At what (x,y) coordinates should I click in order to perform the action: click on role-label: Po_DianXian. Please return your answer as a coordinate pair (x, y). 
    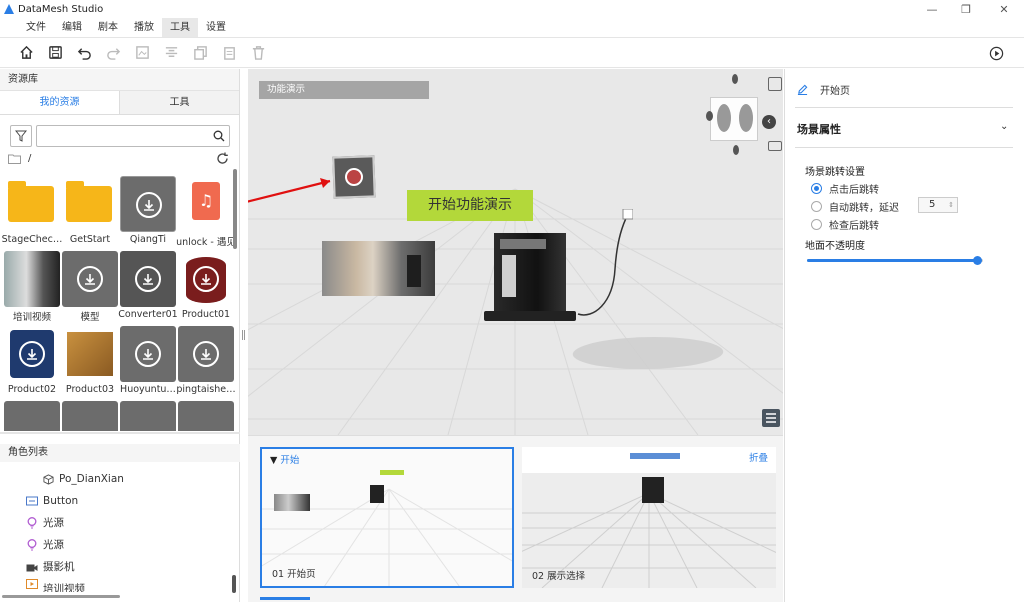
    Looking at the image, I should click on (91, 479).